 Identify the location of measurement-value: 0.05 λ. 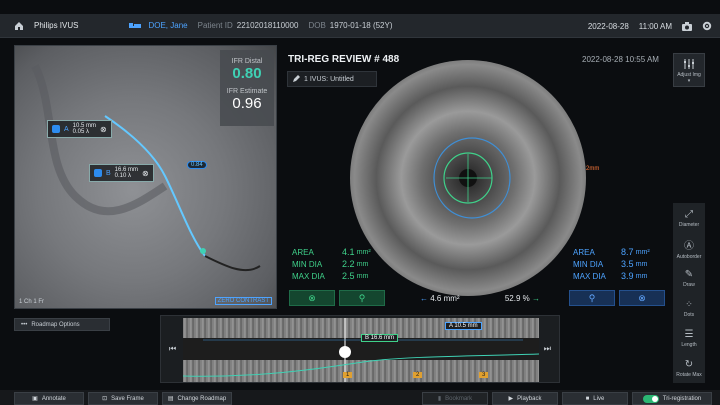
(81, 132).